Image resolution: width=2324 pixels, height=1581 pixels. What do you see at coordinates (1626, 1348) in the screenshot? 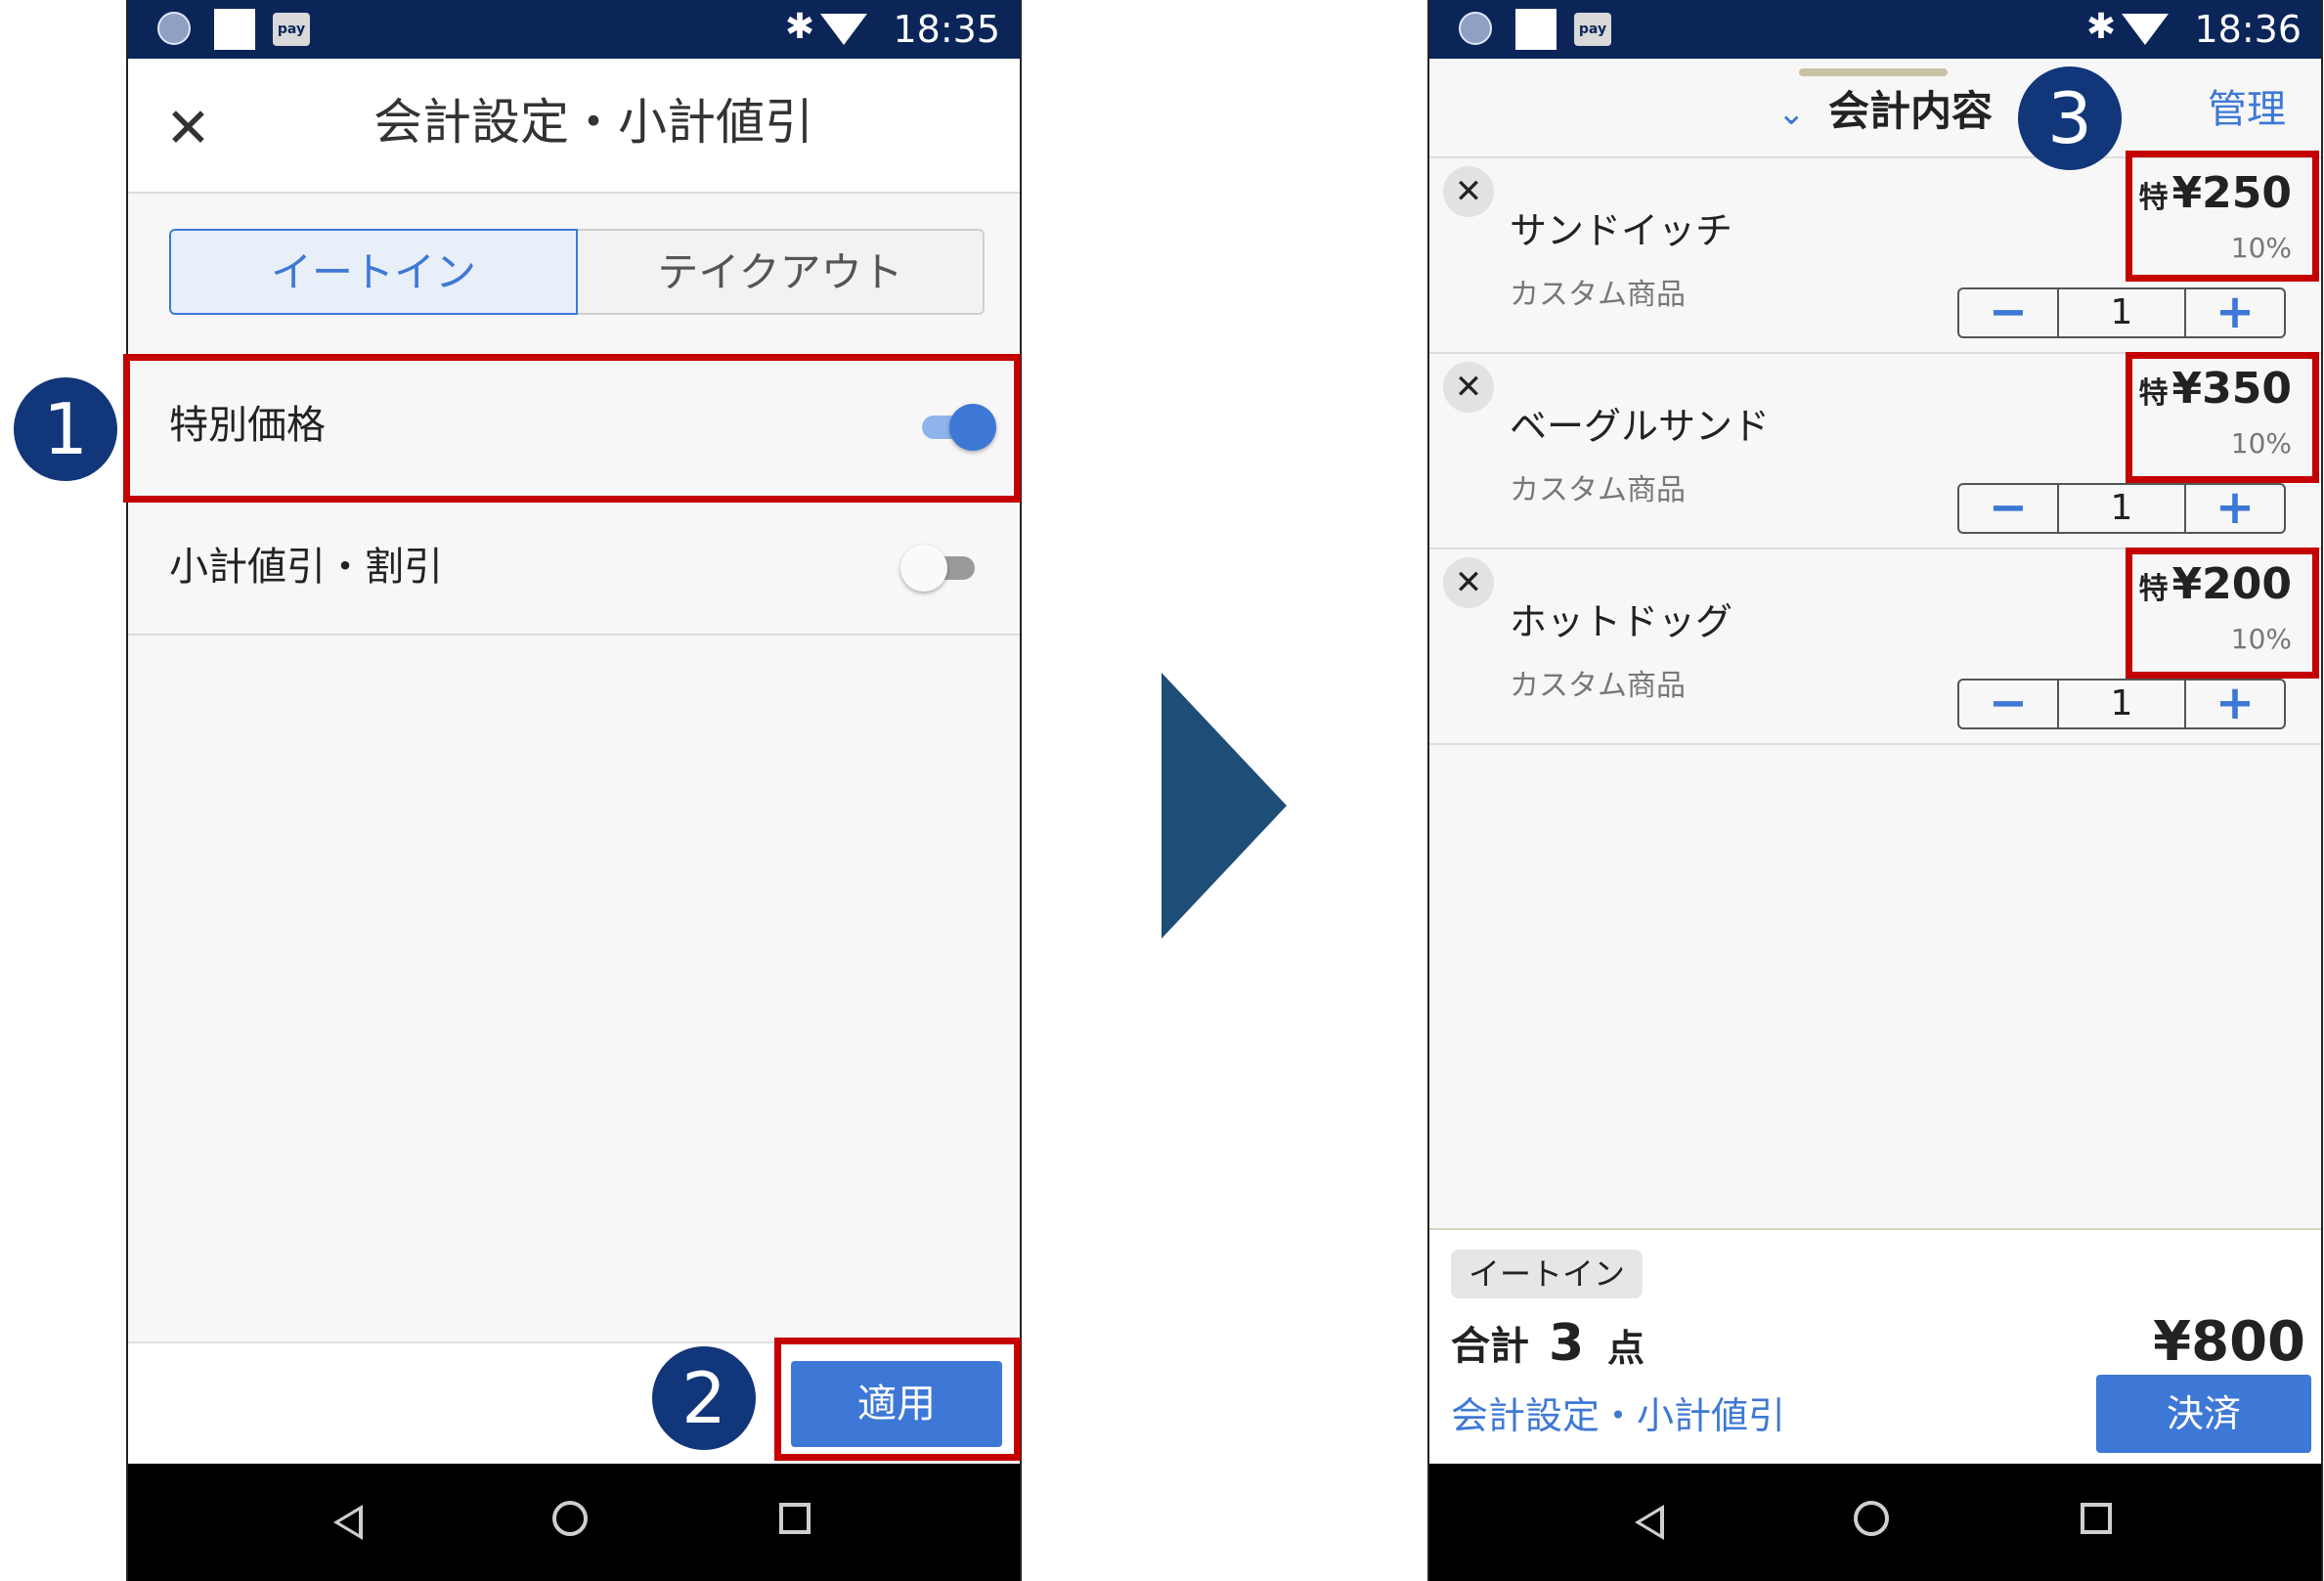
I see `total-unit: 点` at bounding box center [1626, 1348].